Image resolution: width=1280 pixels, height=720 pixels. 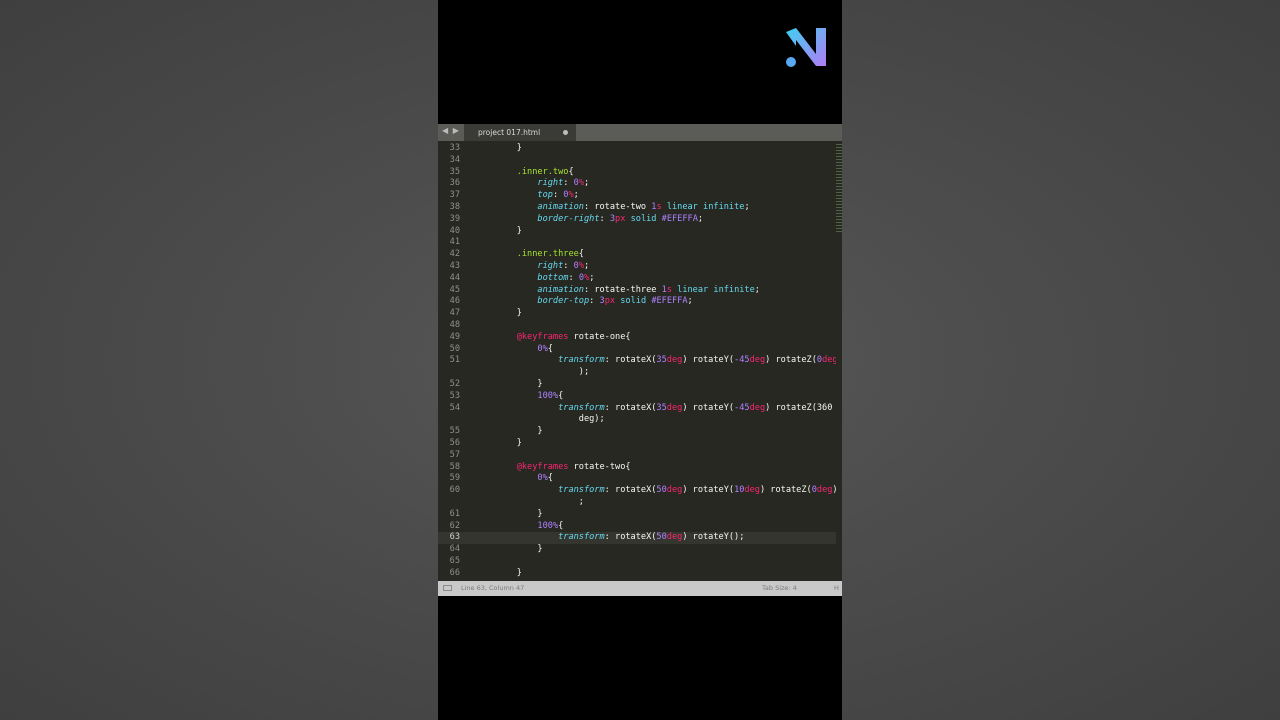 I want to click on line-number: 42, so click(x=454, y=254).